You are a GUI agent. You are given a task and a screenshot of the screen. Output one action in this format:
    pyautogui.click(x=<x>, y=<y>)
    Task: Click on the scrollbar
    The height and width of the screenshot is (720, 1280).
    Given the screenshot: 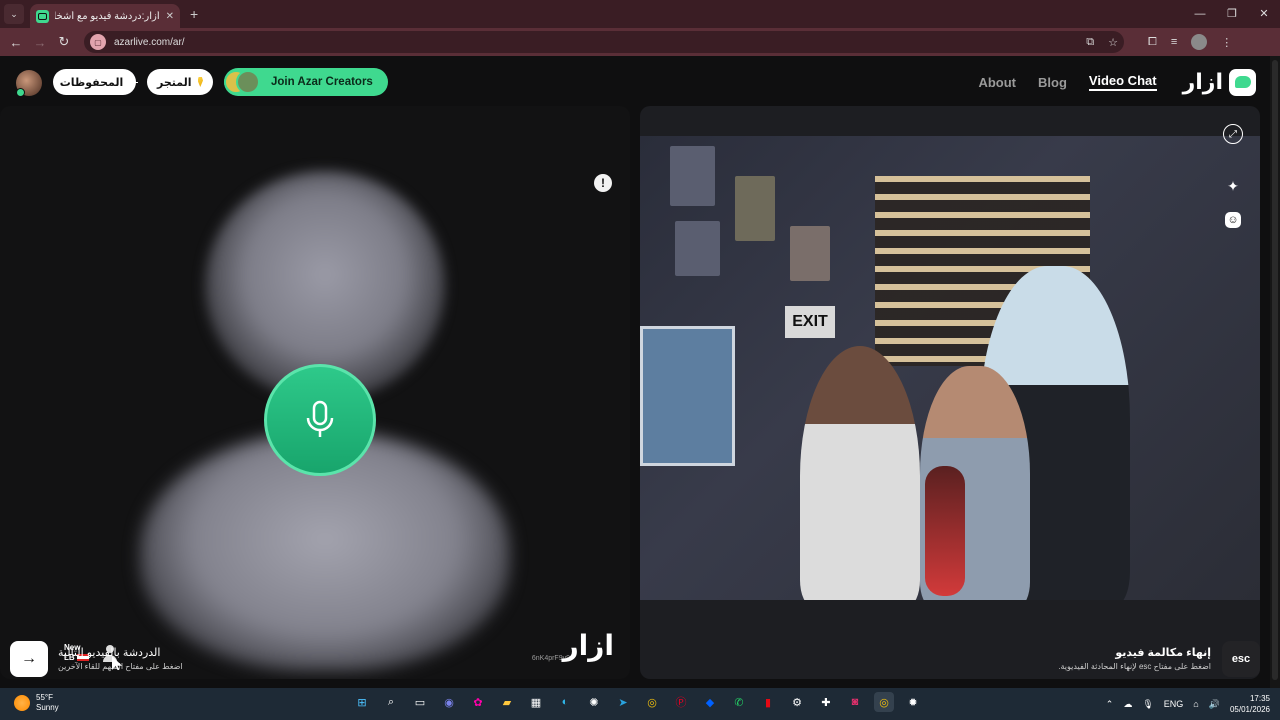 What is the action you would take?
    pyautogui.click(x=1275, y=372)
    